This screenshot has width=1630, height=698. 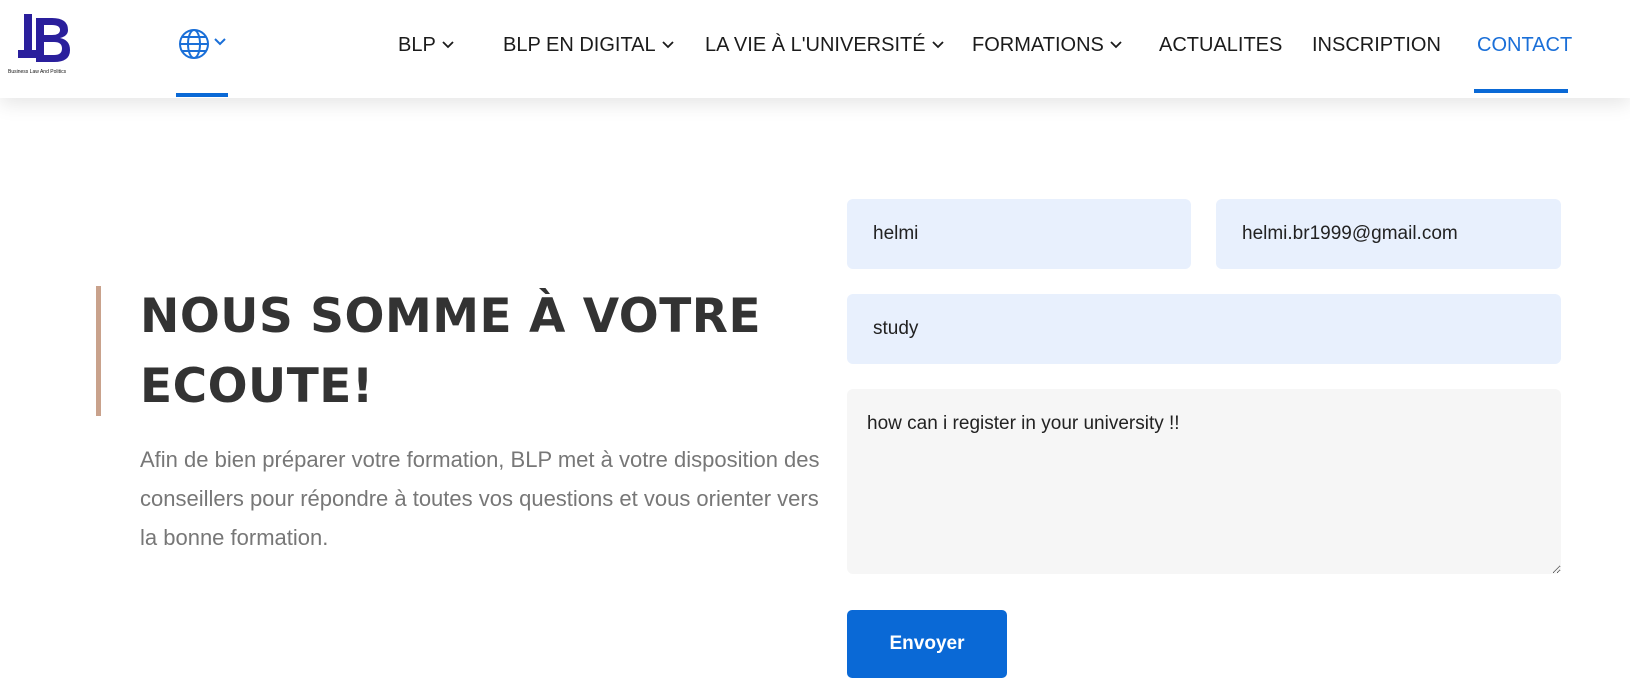 What do you see at coordinates (1521, 91) in the screenshot?
I see `nav-active-underline` at bounding box center [1521, 91].